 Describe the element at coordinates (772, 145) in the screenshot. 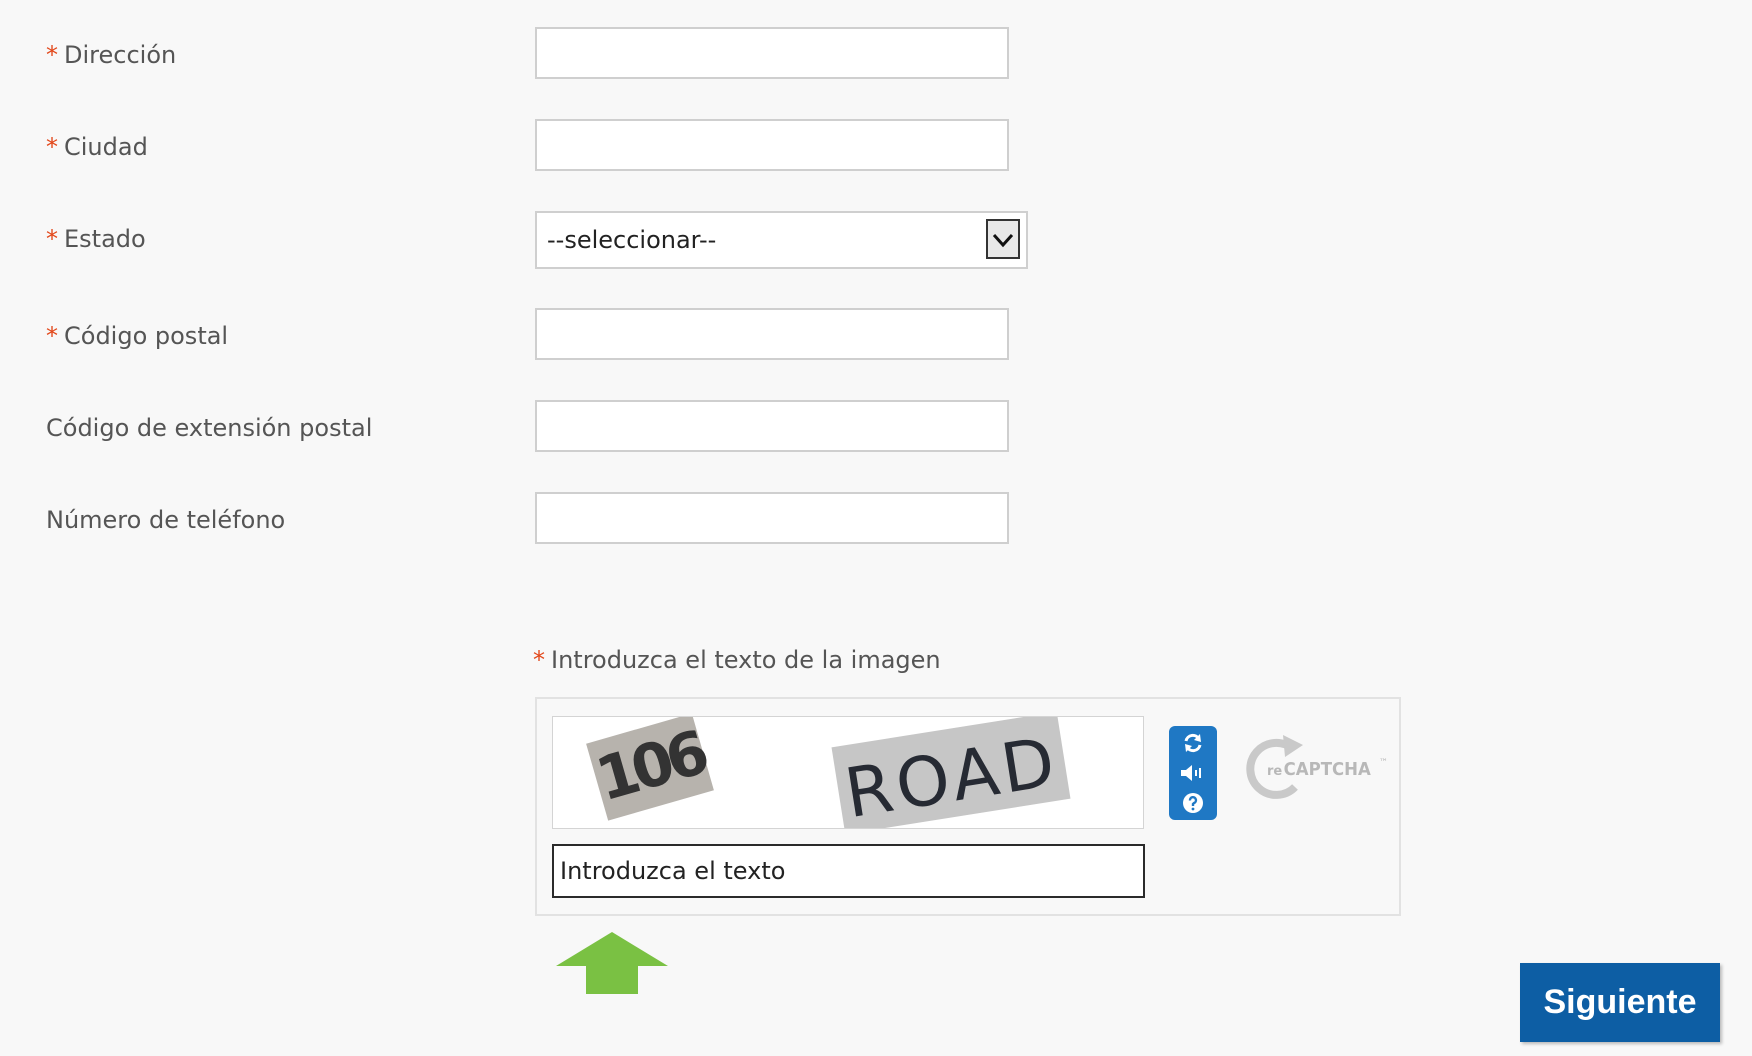

I see `city-input` at that location.